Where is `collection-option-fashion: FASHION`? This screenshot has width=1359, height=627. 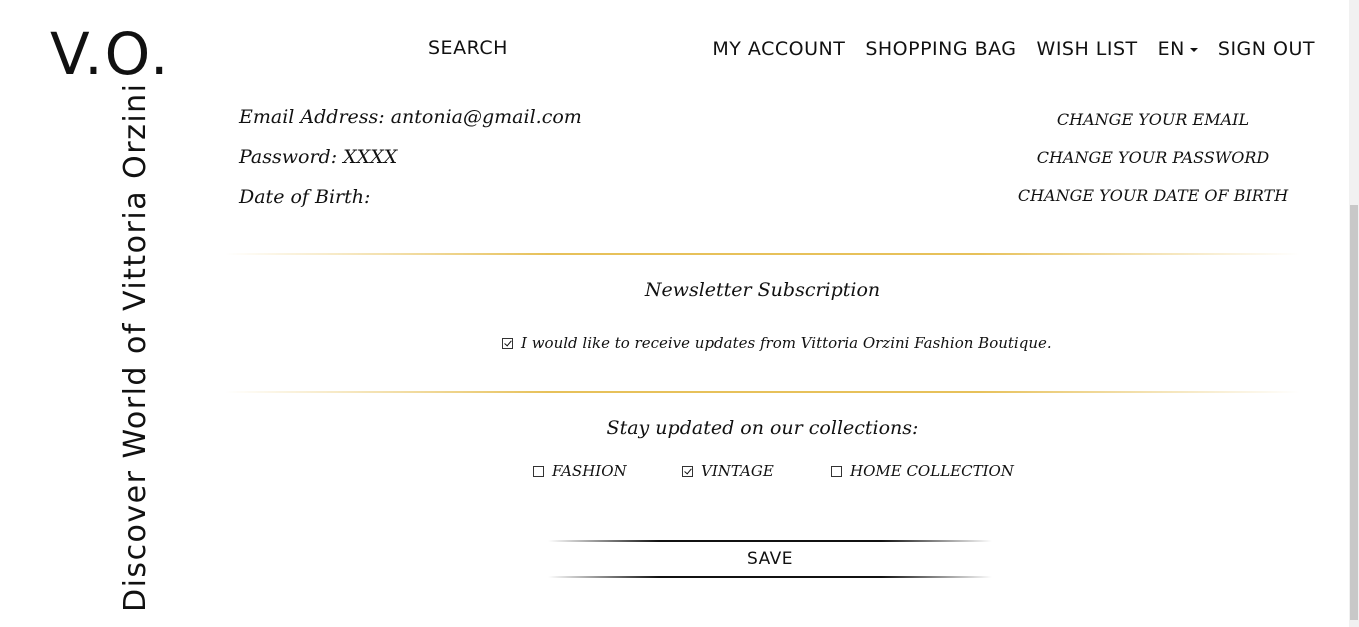 collection-option-fashion: FASHION is located at coordinates (580, 471).